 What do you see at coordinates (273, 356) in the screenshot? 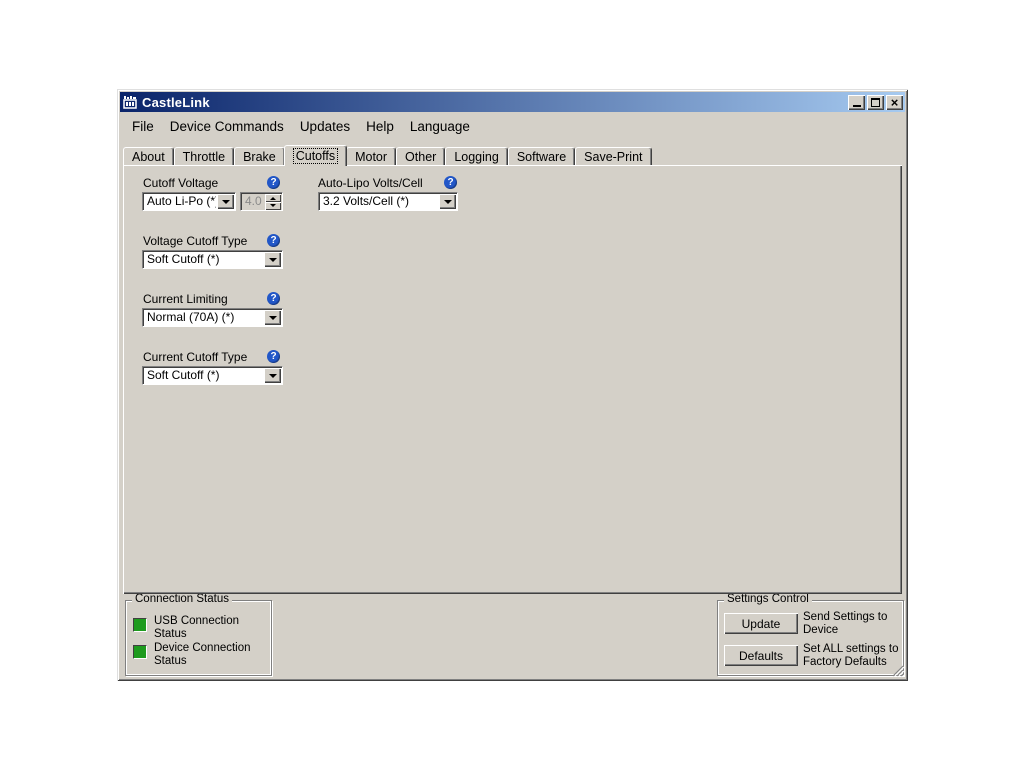
I see `current-cutoff-type-help-icon: ?` at bounding box center [273, 356].